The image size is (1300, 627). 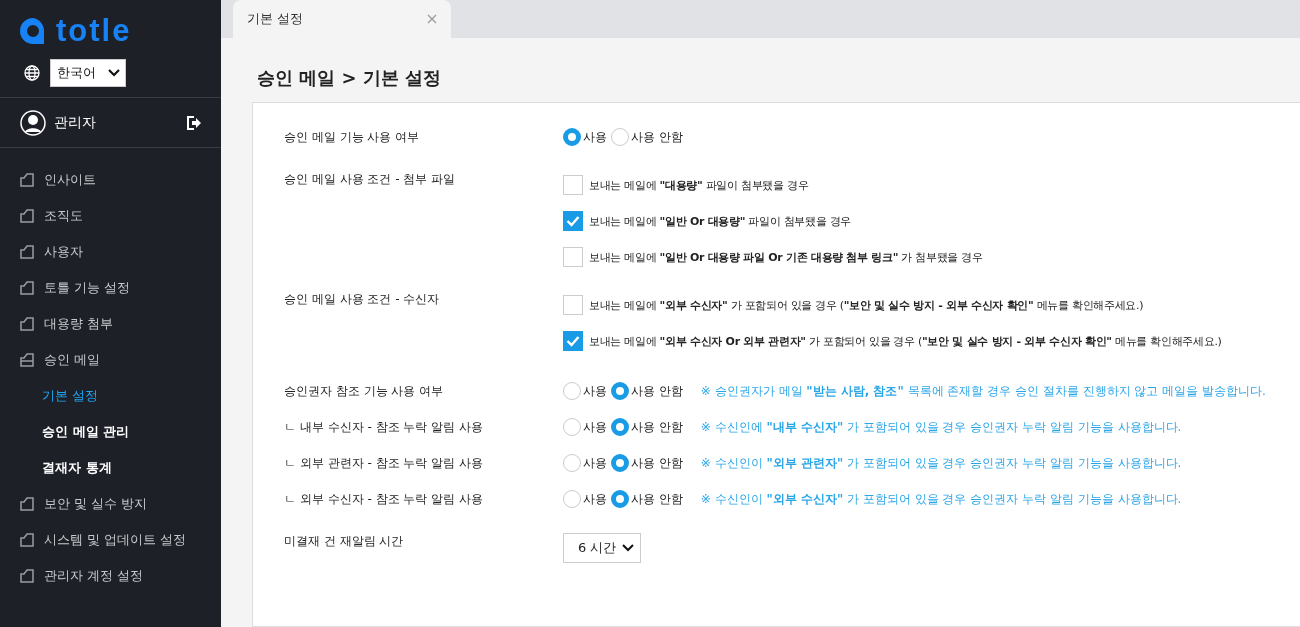 What do you see at coordinates (110, 180) in the screenshot?
I see `nav-item: 인사이트` at bounding box center [110, 180].